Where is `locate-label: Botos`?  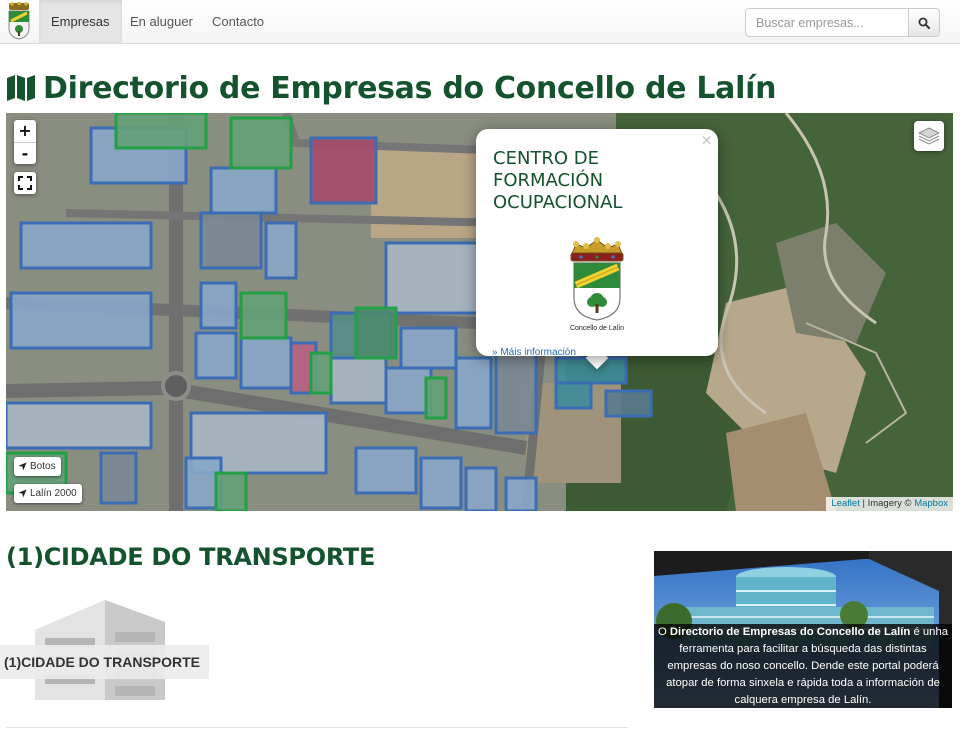 locate-label: Botos is located at coordinates (43, 466).